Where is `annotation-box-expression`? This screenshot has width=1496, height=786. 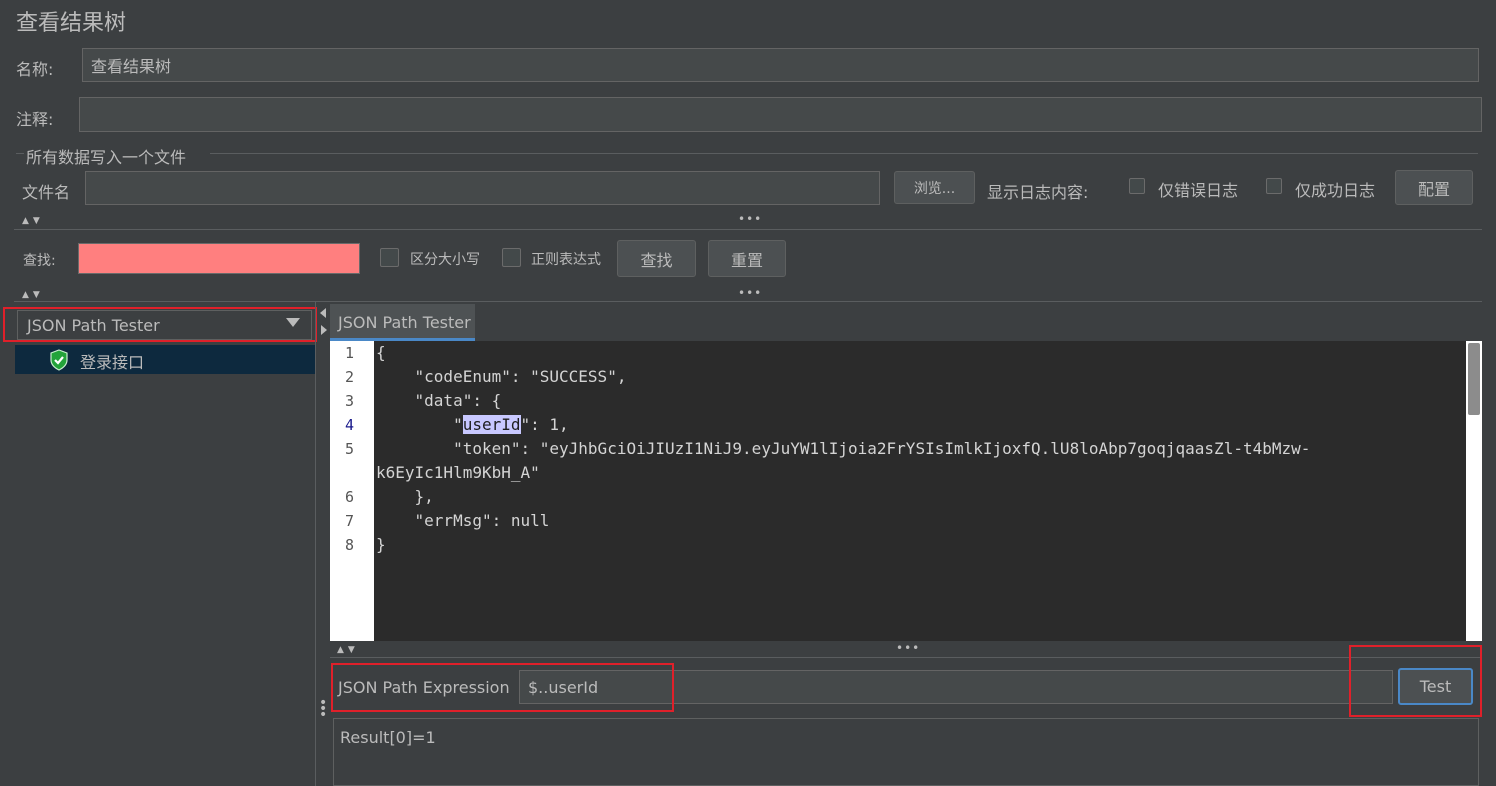
annotation-box-expression is located at coordinates (502, 687).